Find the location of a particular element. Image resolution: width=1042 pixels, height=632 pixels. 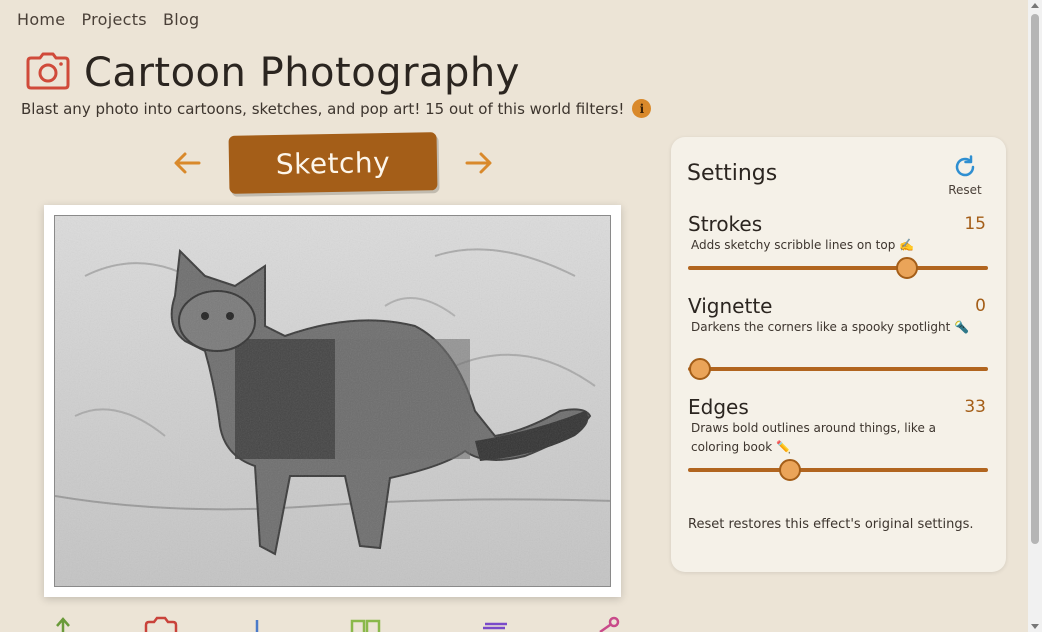

effect-name-label: Sketchy is located at coordinates (333, 163).